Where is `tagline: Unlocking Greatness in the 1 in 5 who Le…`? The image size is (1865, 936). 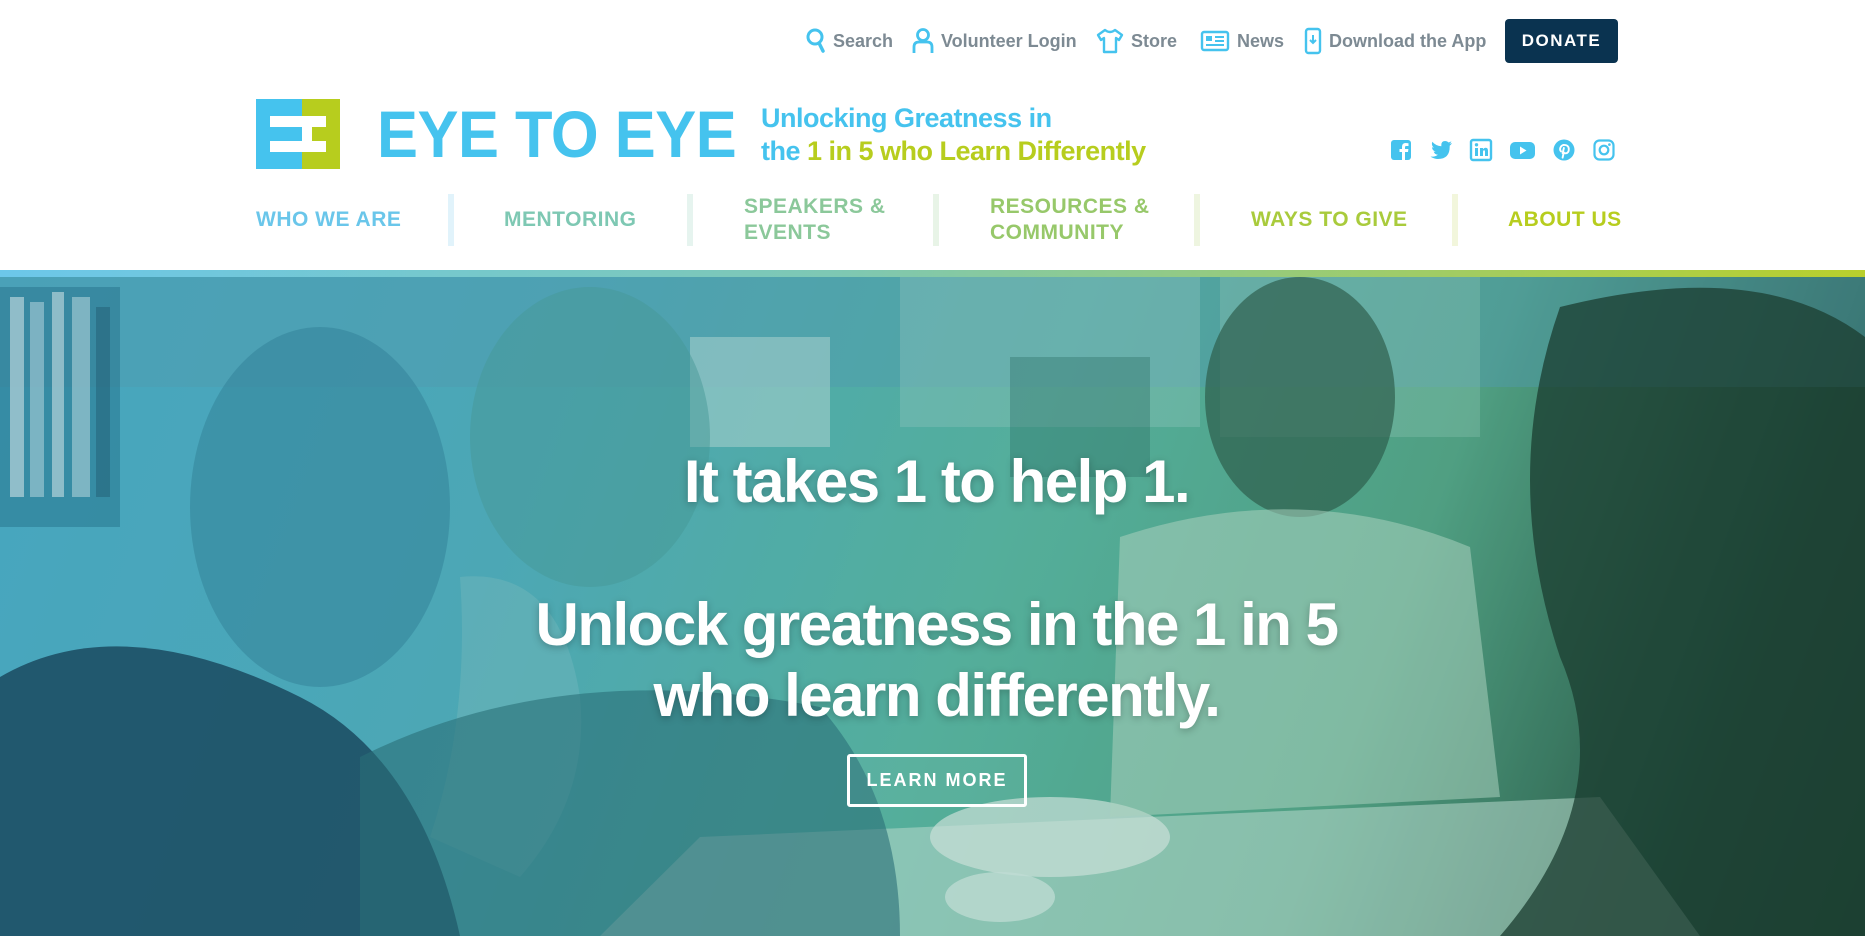 tagline: Unlocking Greatness in the 1 in 5 who Le… is located at coordinates (953, 135).